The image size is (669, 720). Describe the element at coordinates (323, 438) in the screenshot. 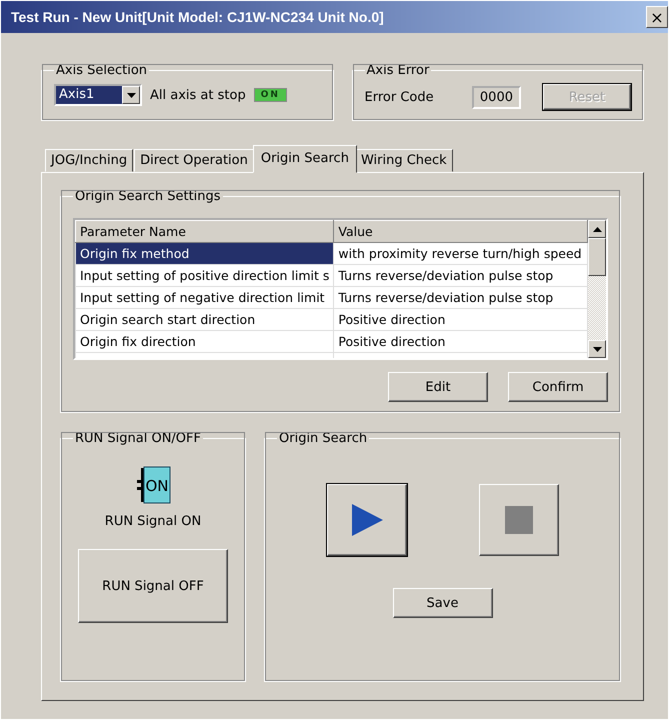

I see `group-title: Origin Search` at that location.